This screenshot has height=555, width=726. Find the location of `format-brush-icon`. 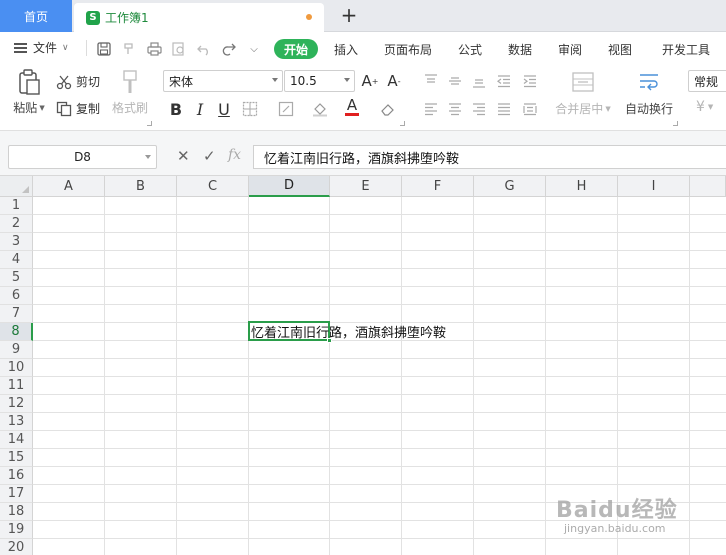

format-brush-icon is located at coordinates (129, 49).